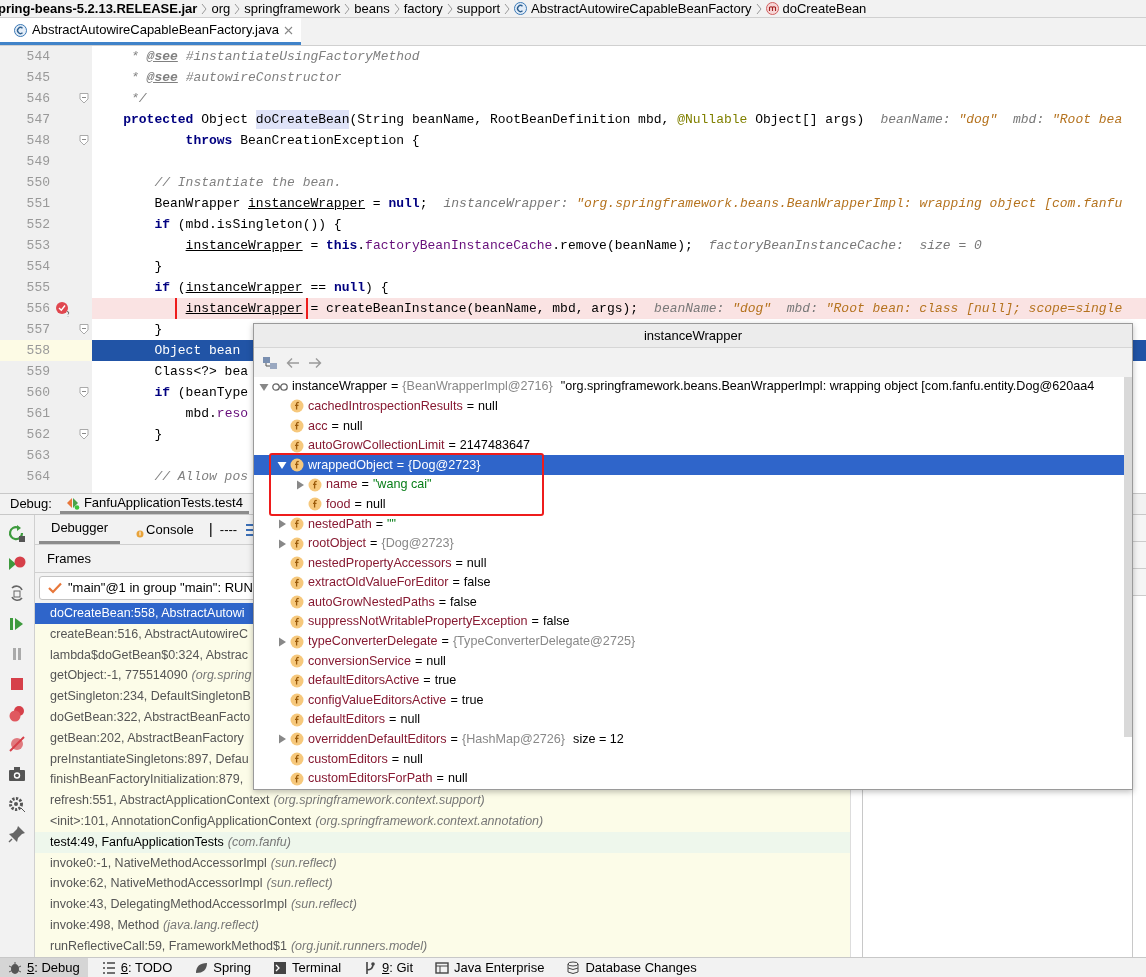 The image size is (1146, 977). I want to click on tree-row: nestedPropertyAccessors = null, so click(689, 563).